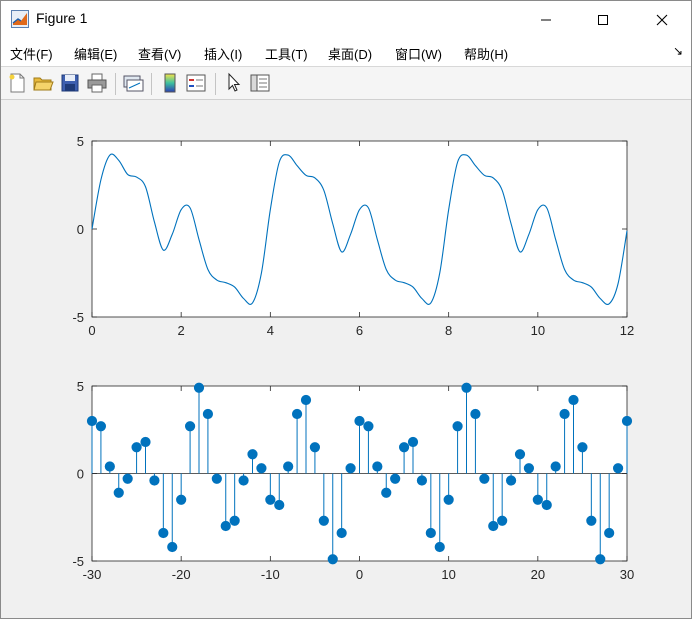  I want to click on x-tick-label: 12, so click(627, 330).